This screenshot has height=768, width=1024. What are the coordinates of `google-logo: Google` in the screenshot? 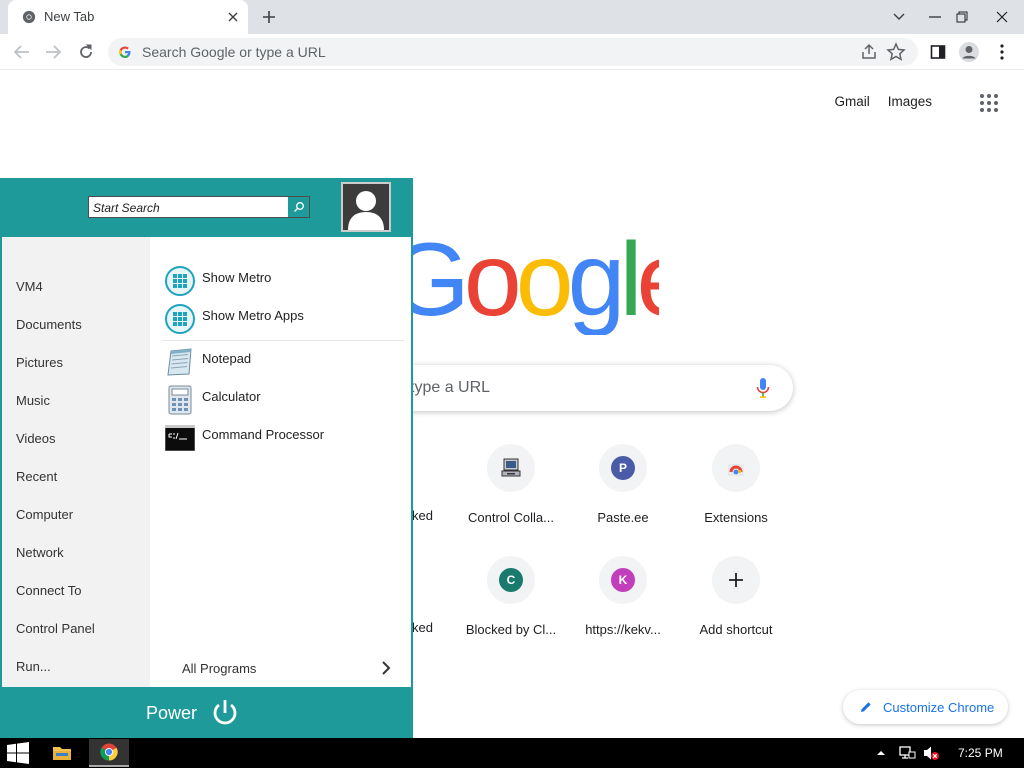 It's located at (524, 280).